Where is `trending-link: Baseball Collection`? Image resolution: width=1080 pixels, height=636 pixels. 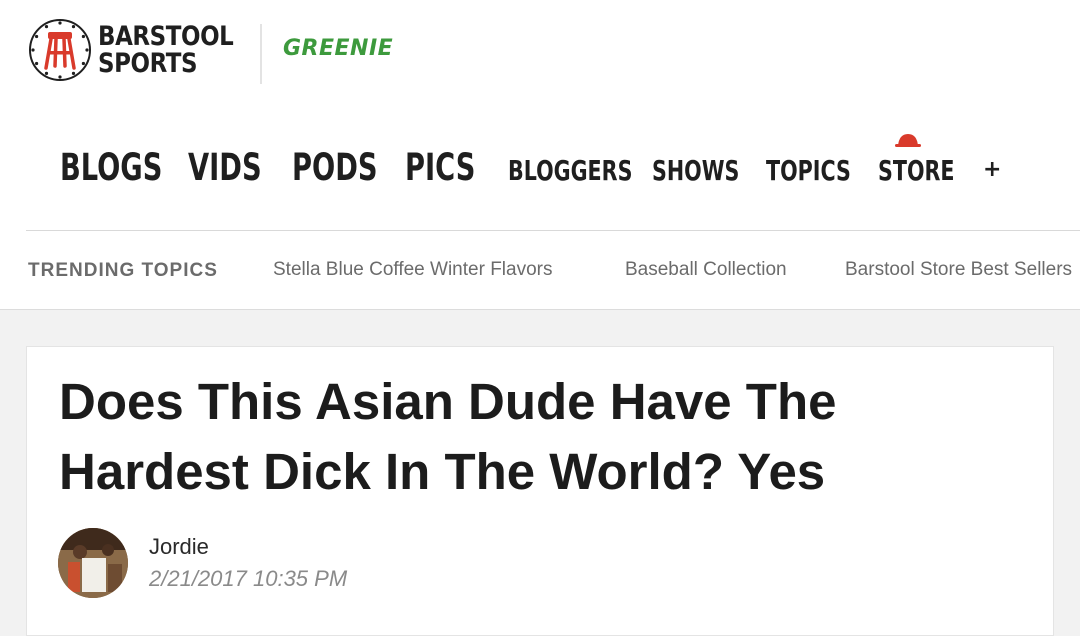
trending-link: Baseball Collection is located at coordinates (706, 270).